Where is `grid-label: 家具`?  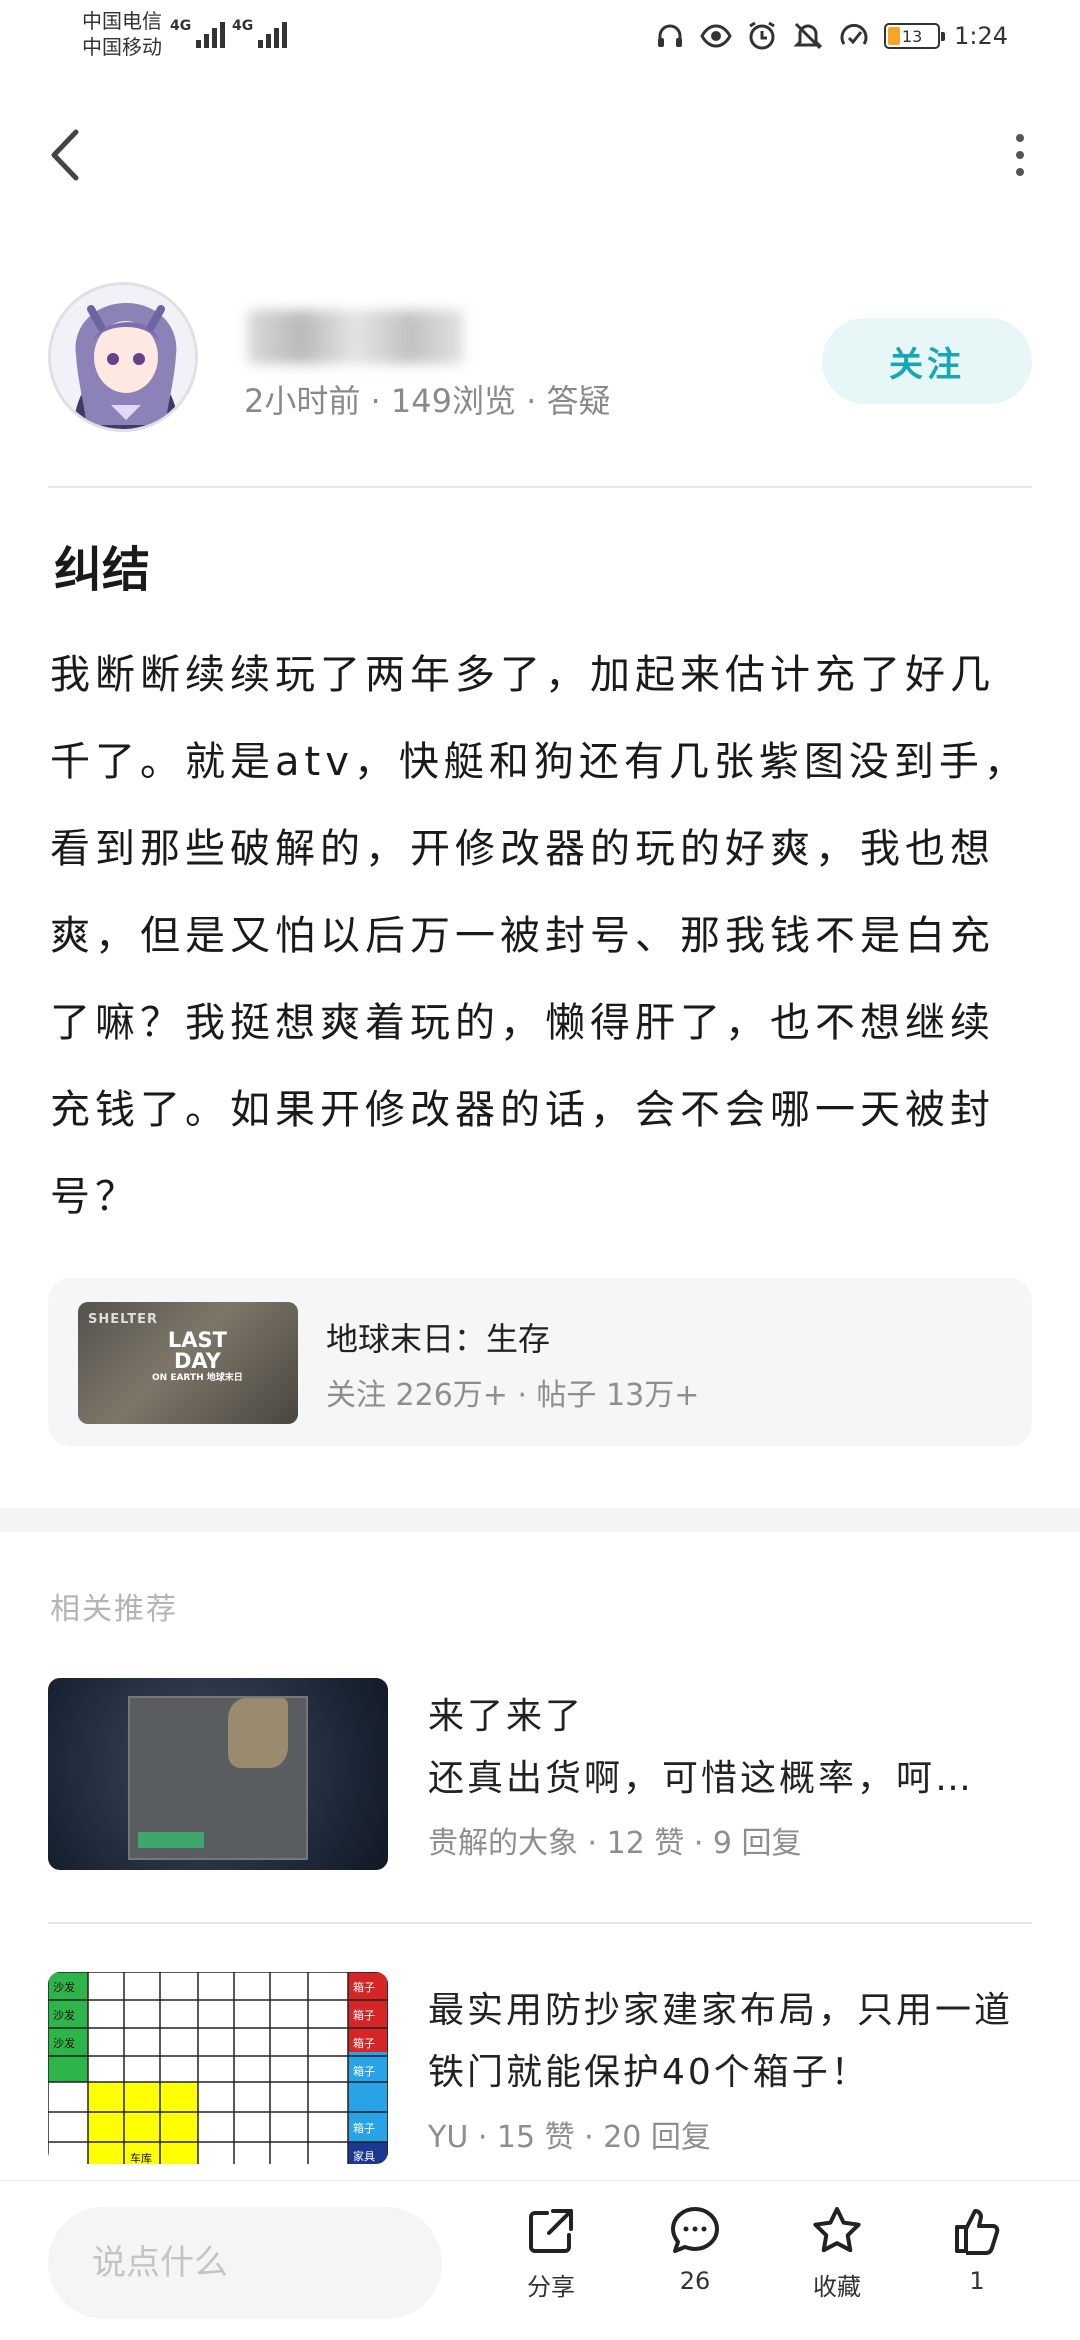 grid-label: 家具 is located at coordinates (364, 2156).